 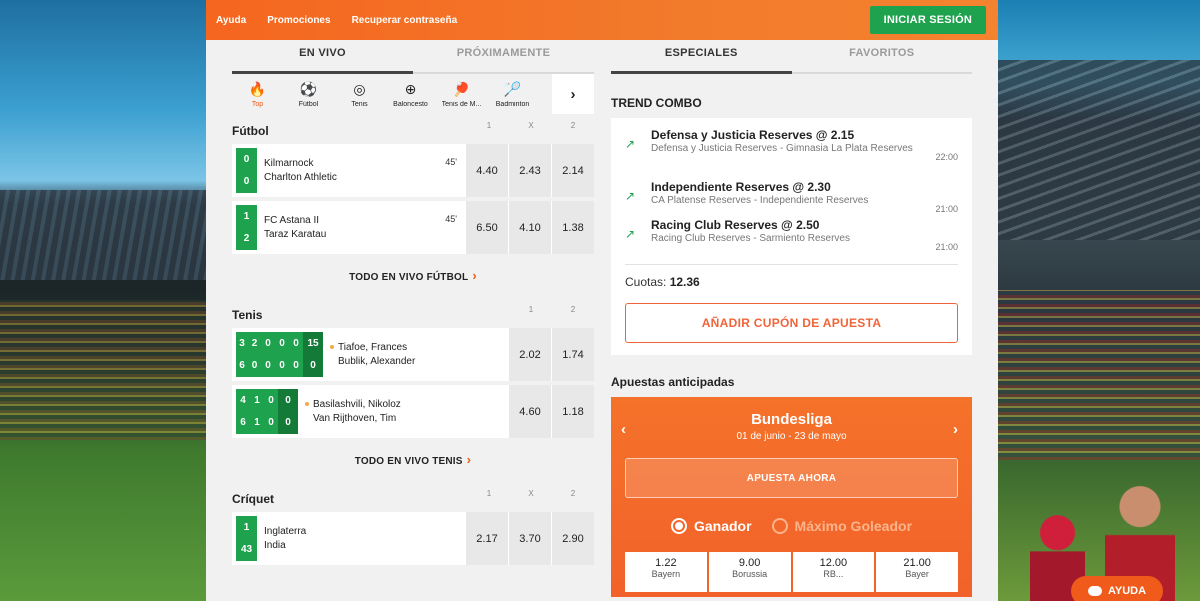 What do you see at coordinates (735, 225) in the screenshot?
I see `combo-title: Racing Club Reserves @ 2.50` at bounding box center [735, 225].